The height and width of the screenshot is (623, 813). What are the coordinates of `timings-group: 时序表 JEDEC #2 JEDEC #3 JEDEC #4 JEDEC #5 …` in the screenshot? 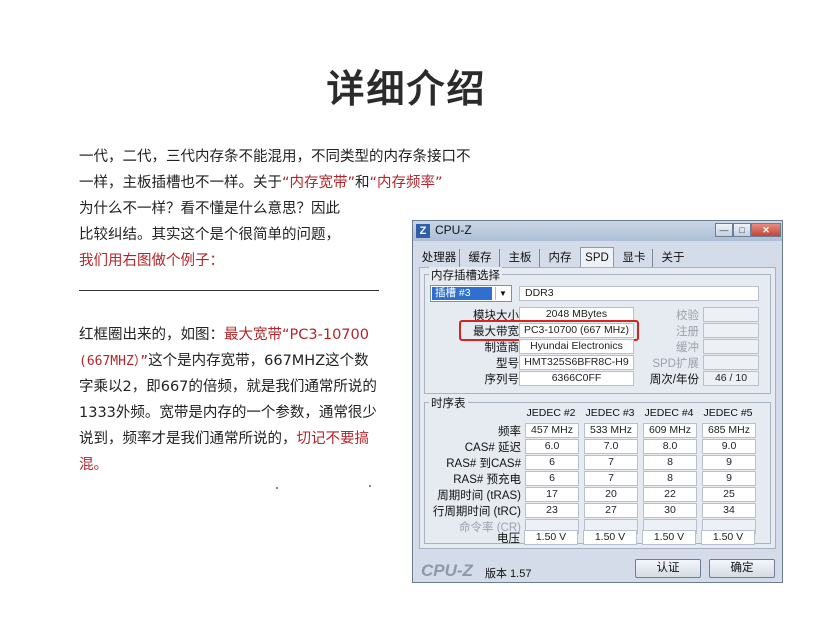 It's located at (597, 469).